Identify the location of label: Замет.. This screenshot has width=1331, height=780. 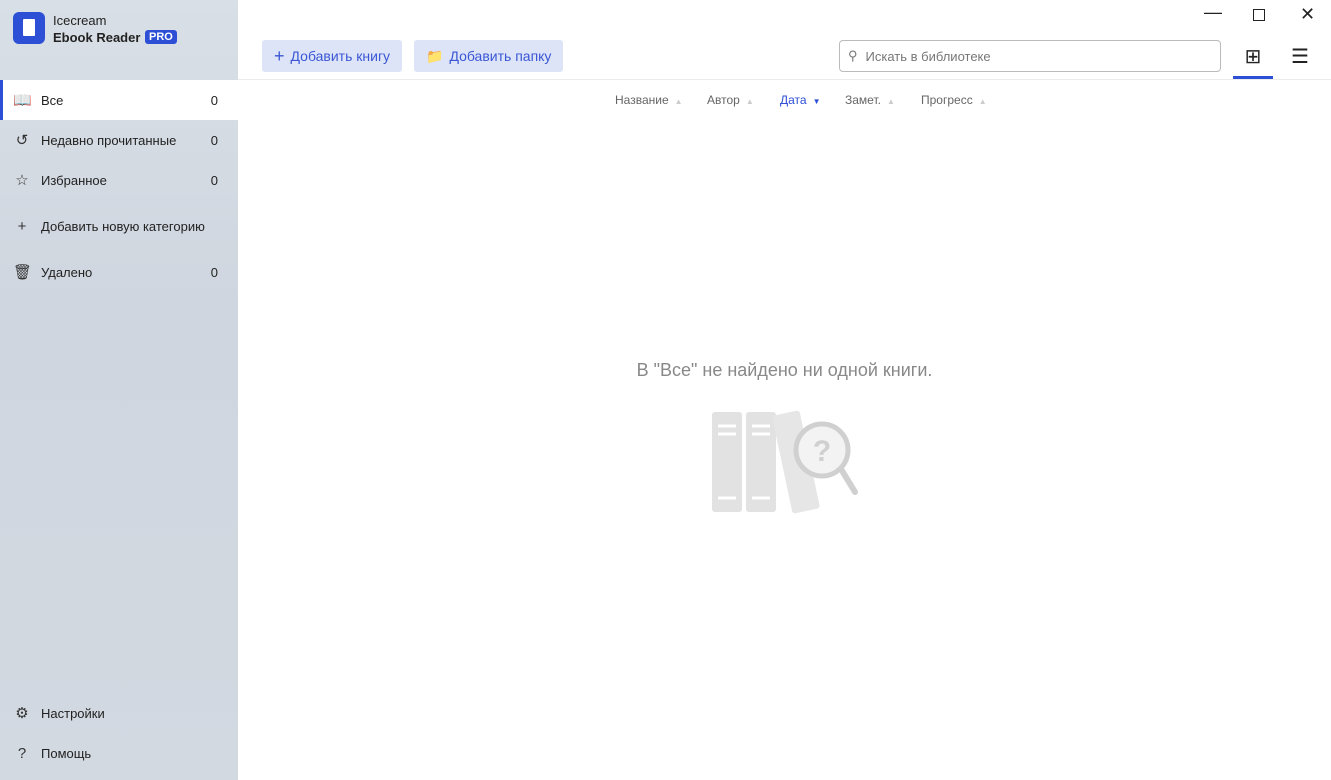
(863, 100).